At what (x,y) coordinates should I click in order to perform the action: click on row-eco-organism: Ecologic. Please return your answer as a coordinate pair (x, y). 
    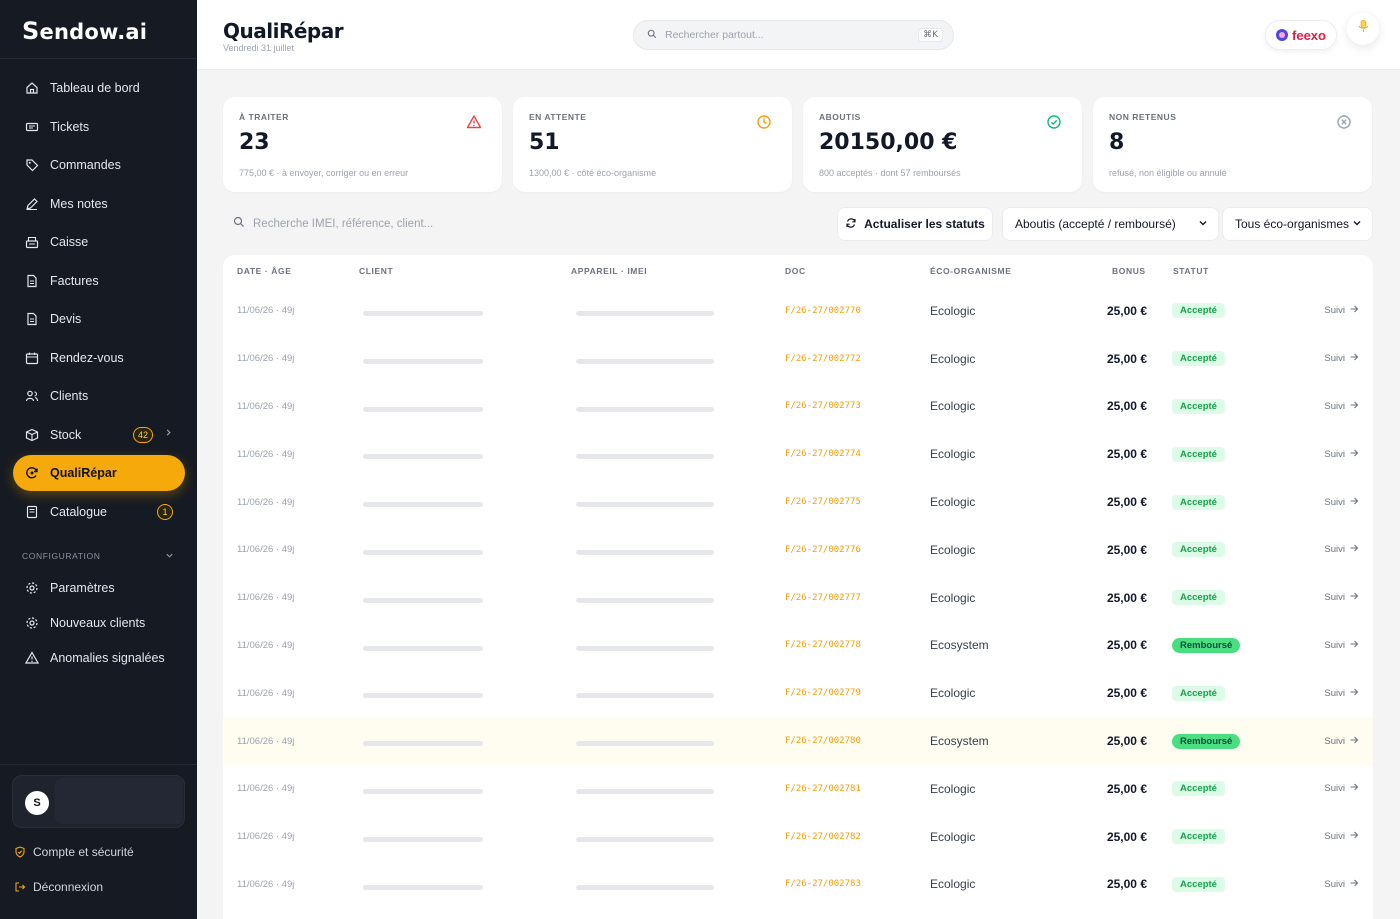
    Looking at the image, I should click on (953, 884).